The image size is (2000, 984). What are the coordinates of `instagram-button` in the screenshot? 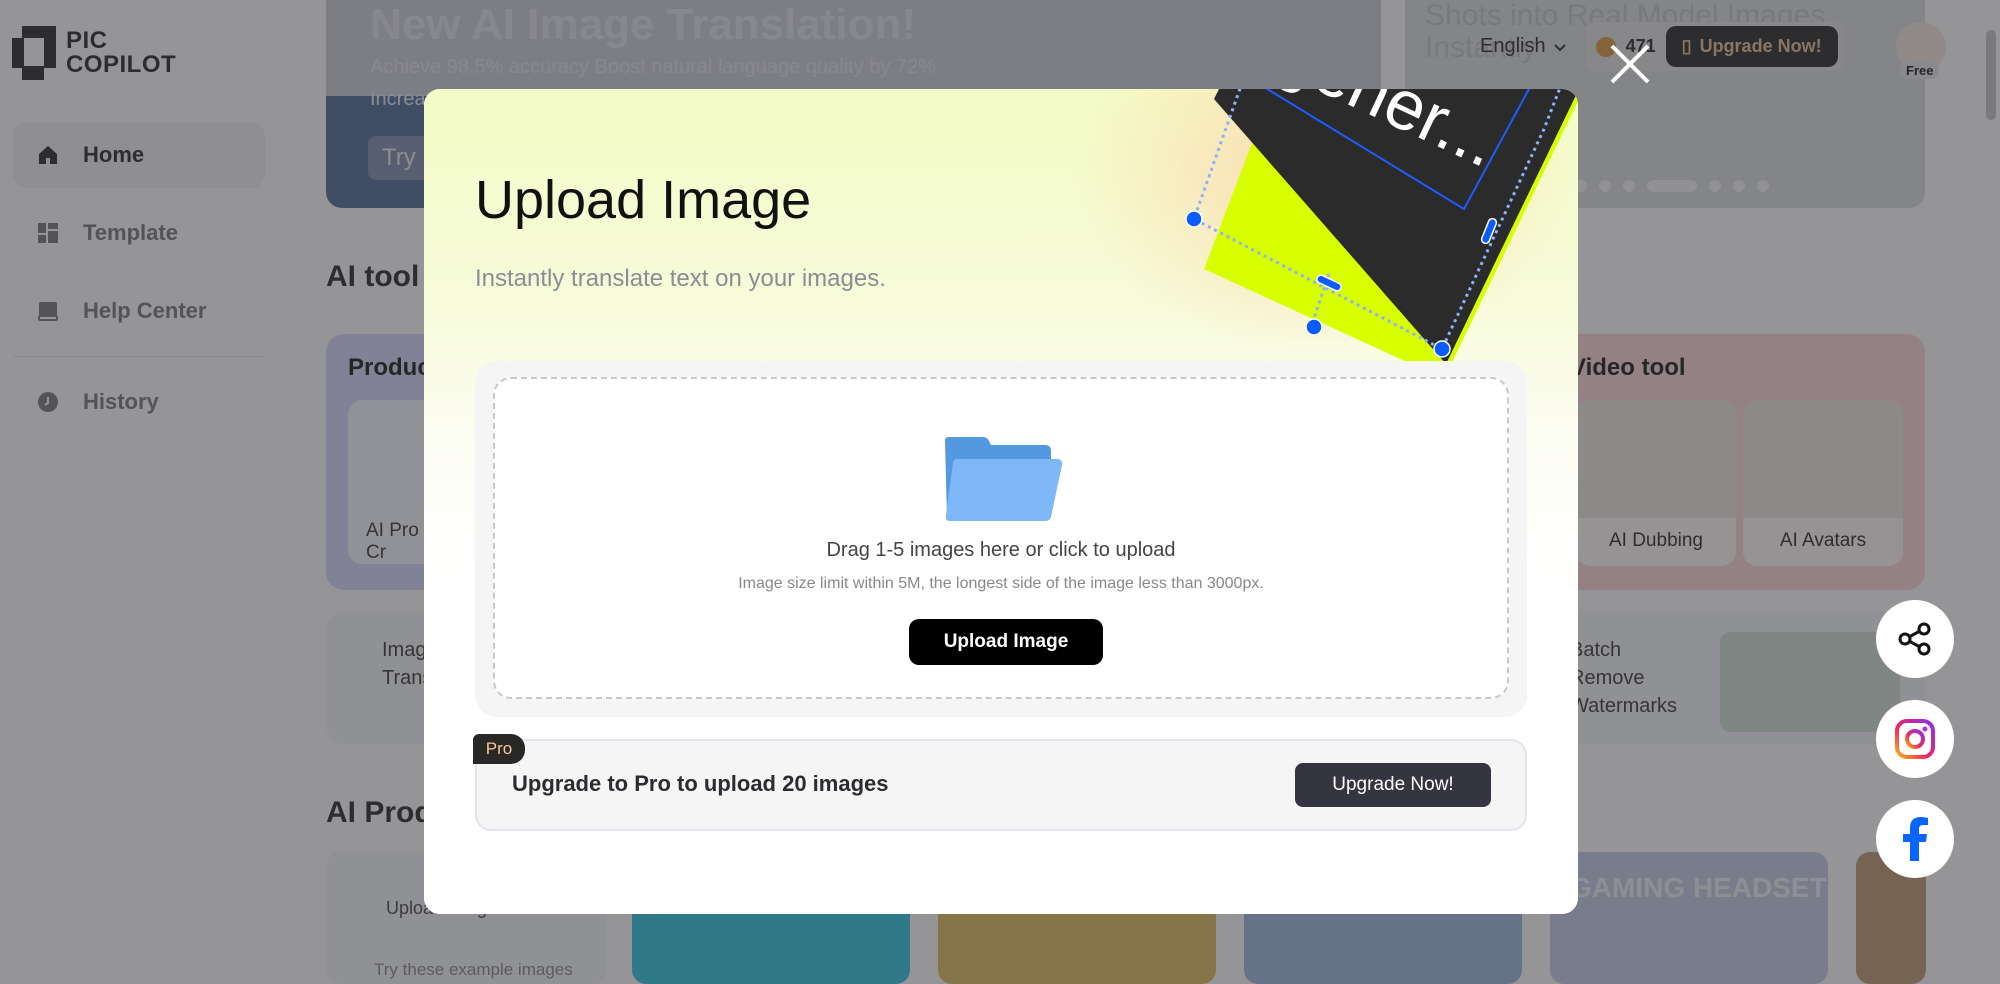 It's located at (1915, 739).